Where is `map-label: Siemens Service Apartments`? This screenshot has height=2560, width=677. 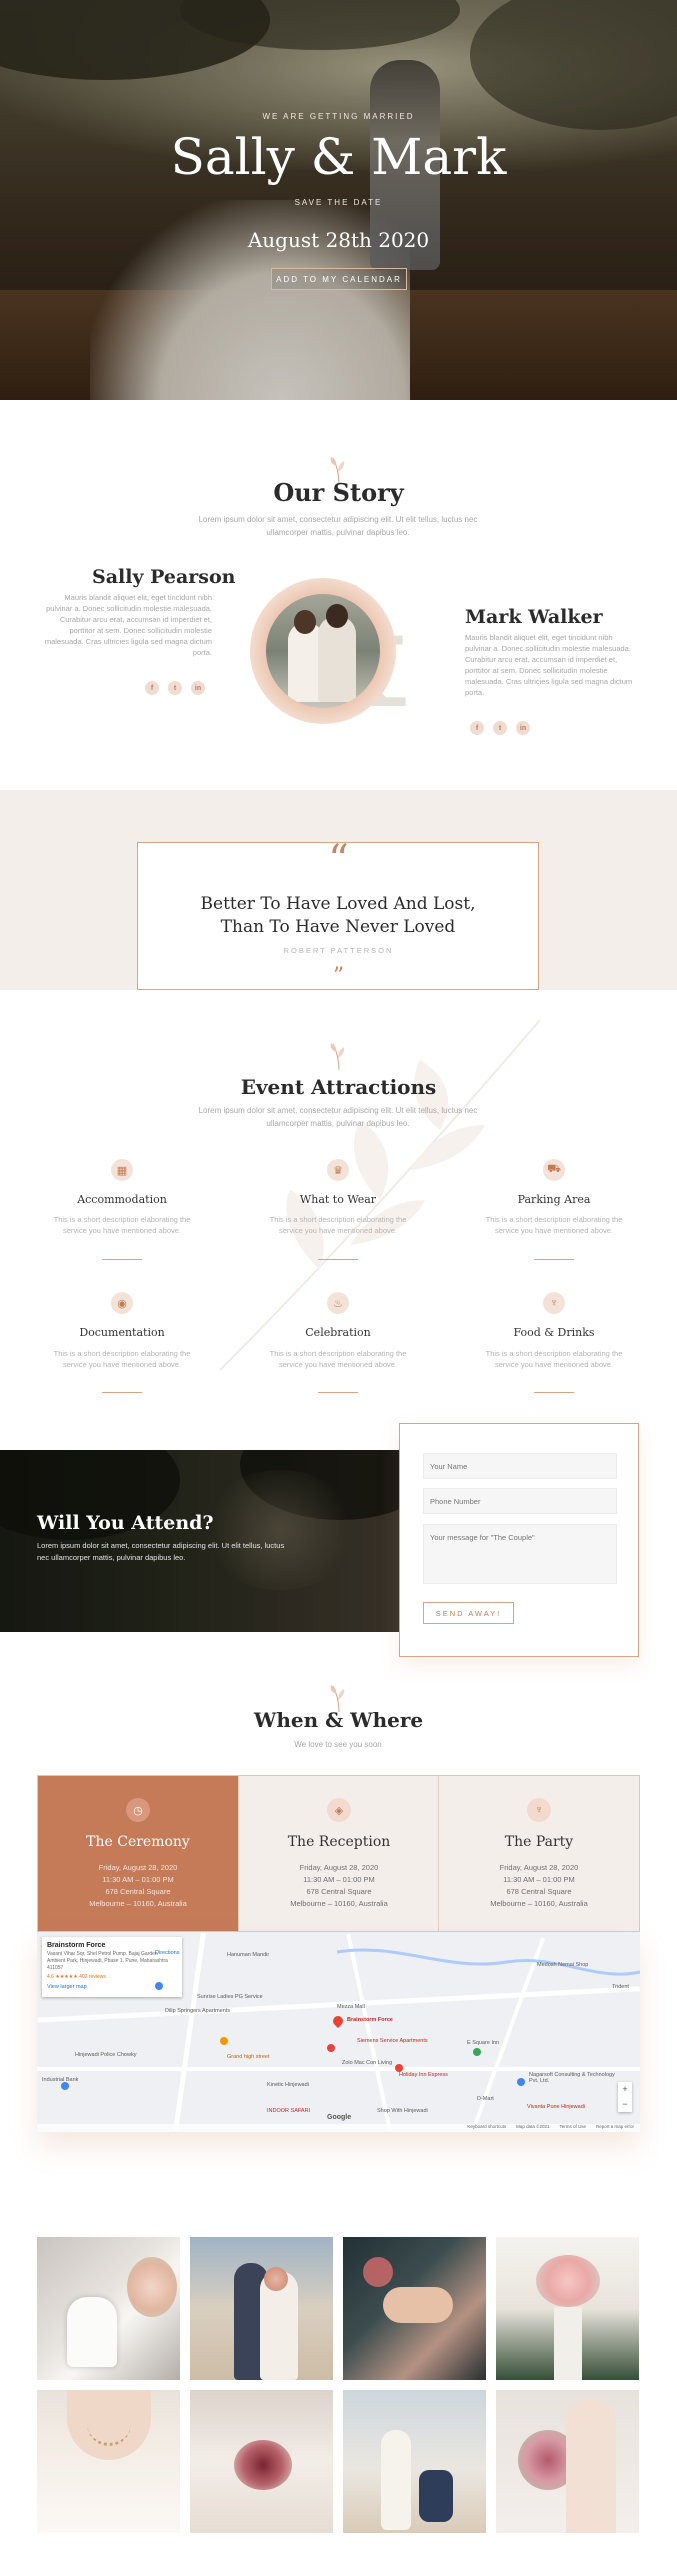 map-label: Siemens Service Apartments is located at coordinates (392, 2041).